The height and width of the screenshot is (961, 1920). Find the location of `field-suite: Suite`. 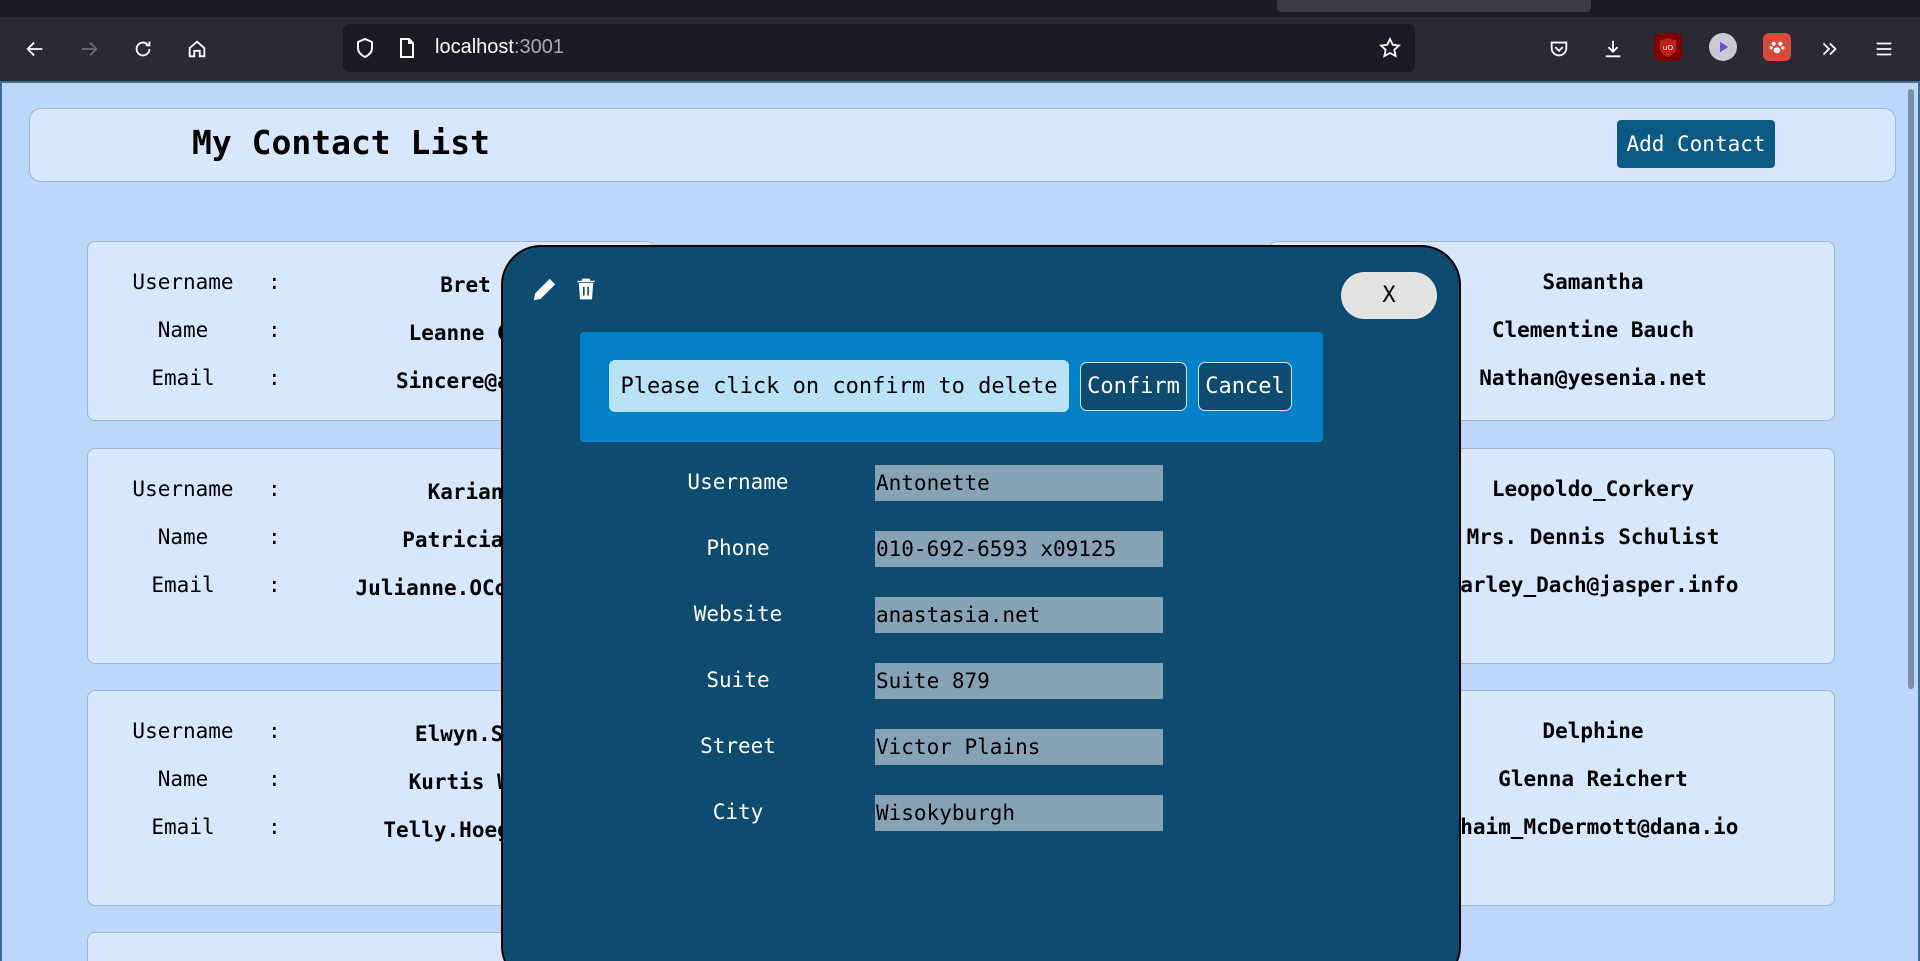

field-suite: Suite is located at coordinates (981, 681).